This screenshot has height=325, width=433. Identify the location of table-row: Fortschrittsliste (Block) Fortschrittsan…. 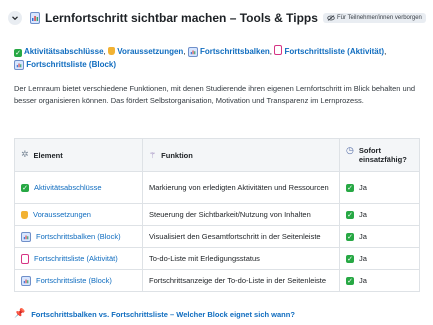
(217, 280).